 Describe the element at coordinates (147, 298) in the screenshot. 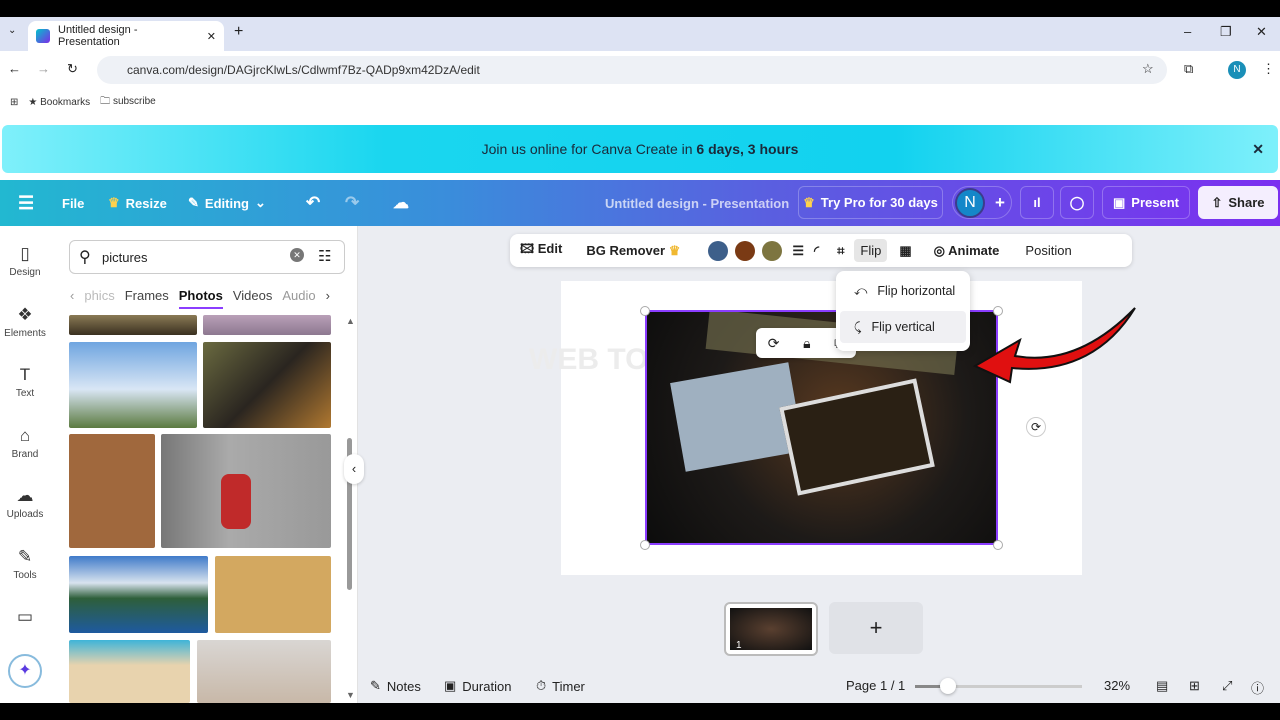

I see `tab-frames: Frames` at that location.